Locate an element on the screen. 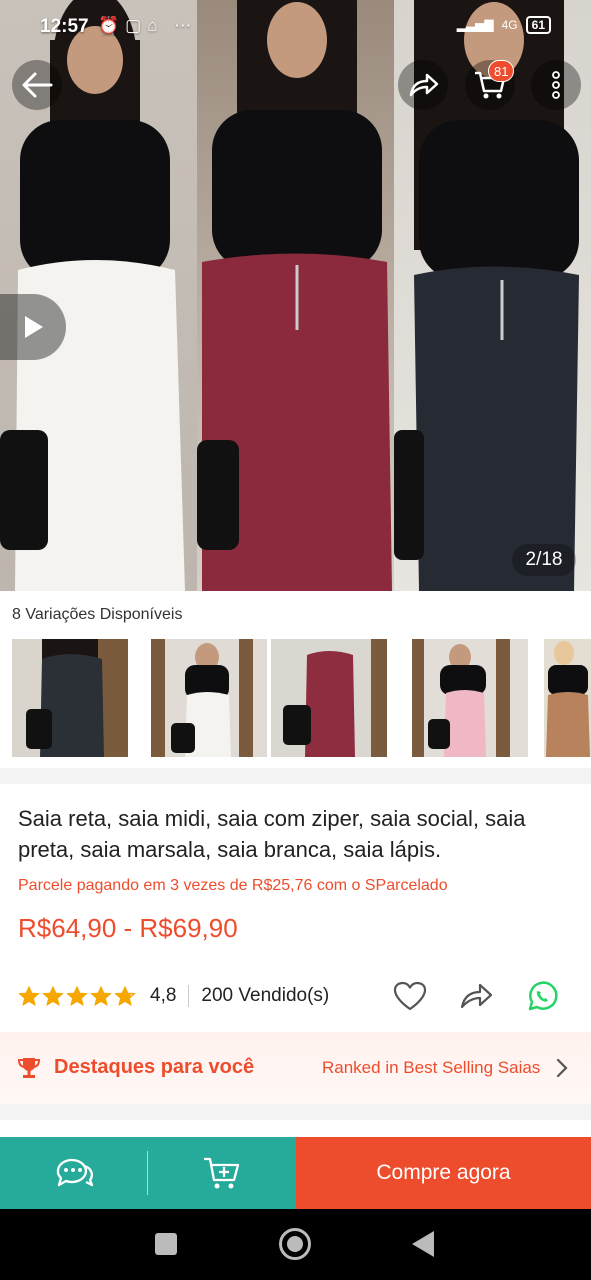  add-cart-icon is located at coordinates (222, 1173).